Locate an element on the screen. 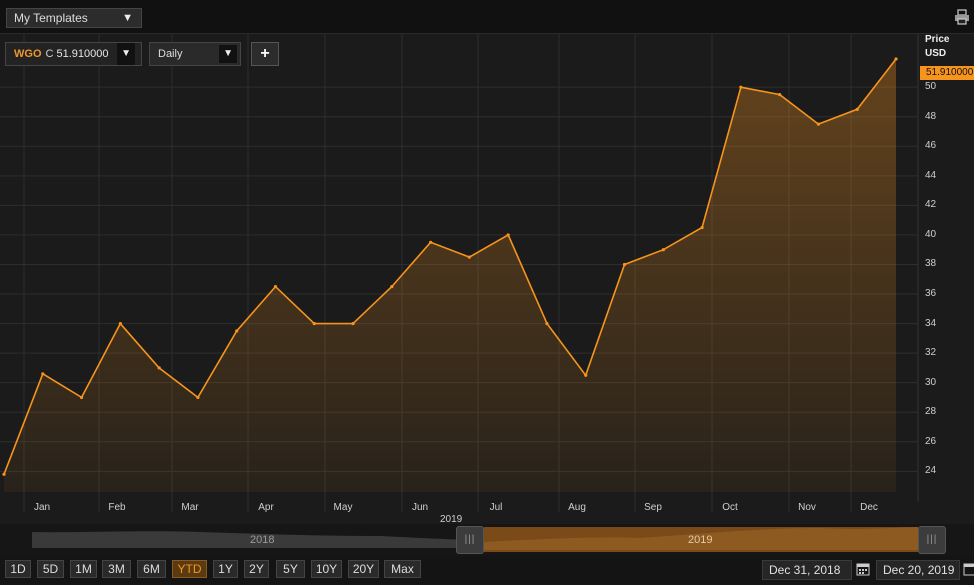  x-tick-label: Sep is located at coordinates (653, 507).